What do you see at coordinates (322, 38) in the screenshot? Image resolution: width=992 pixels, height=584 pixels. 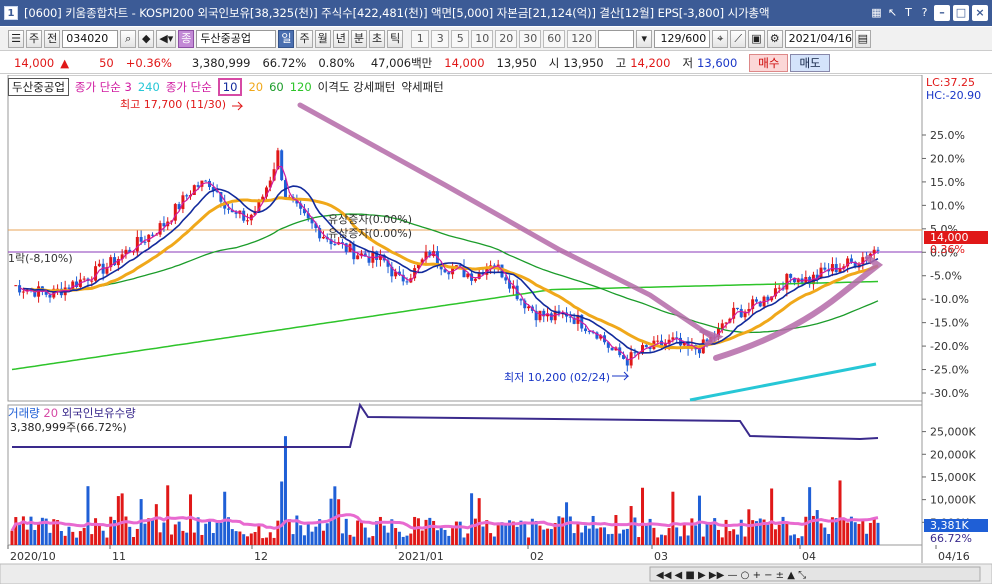 I see `tf-button-month: 월` at bounding box center [322, 38].